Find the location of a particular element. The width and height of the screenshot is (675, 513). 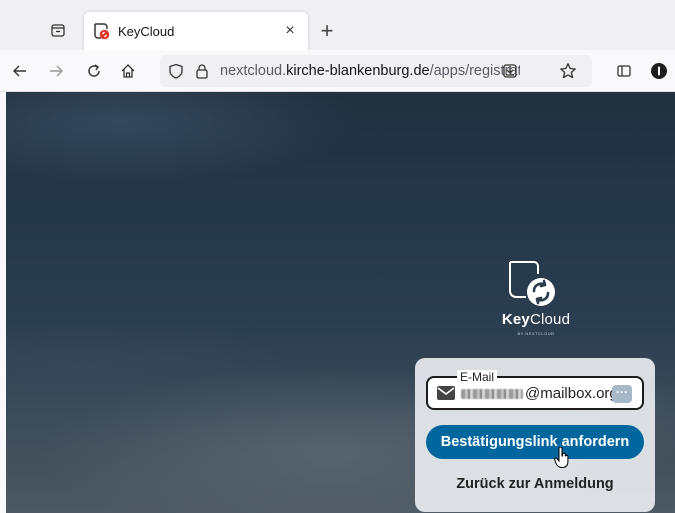

lock-icon is located at coordinates (202, 71).